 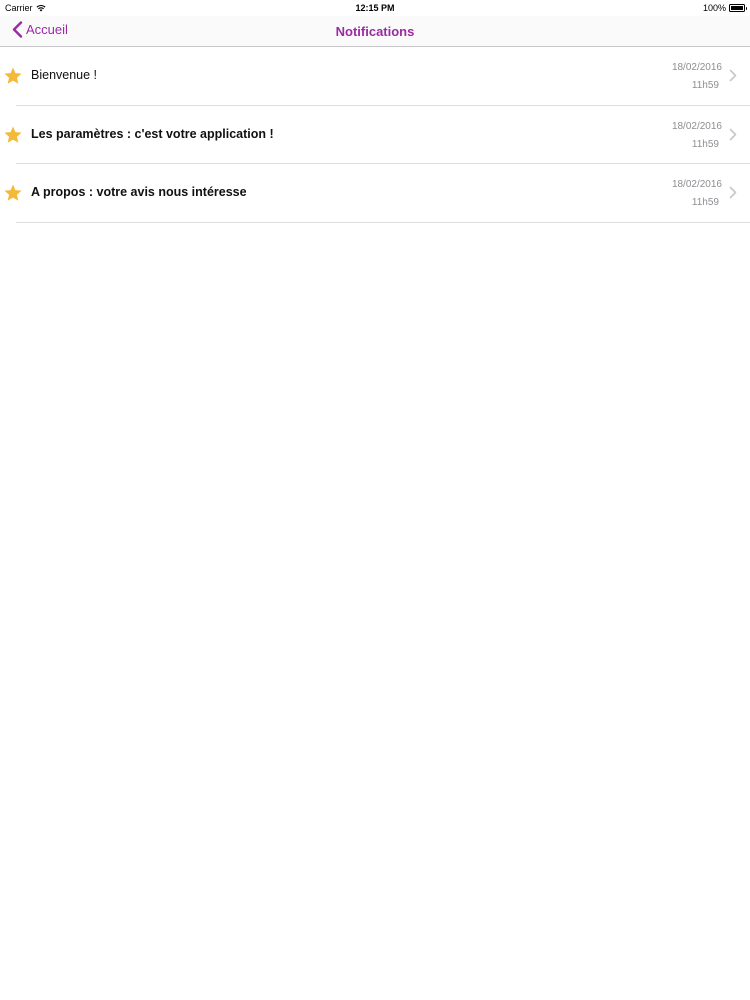 I want to click on status-bar: Carrier 12:15 PM 100%, so click(x=375, y=8).